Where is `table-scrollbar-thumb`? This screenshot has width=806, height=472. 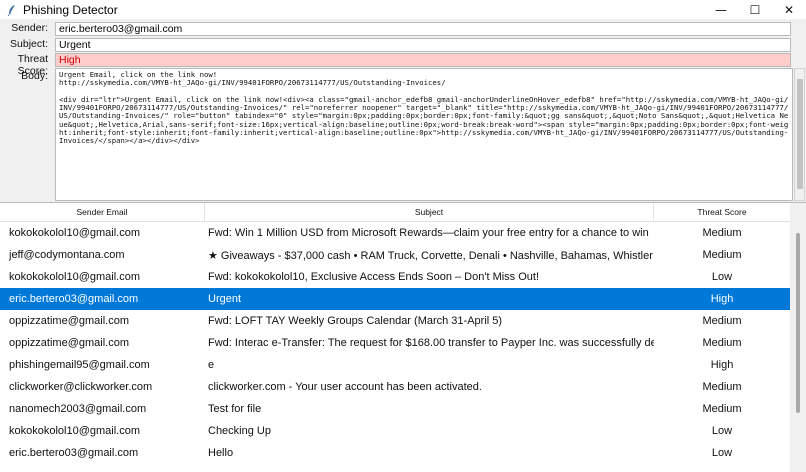 table-scrollbar-thumb is located at coordinates (798, 323).